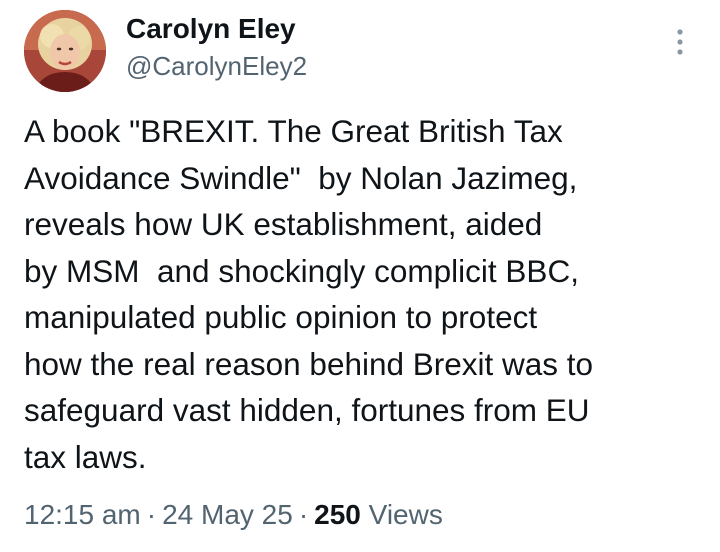 The image size is (720, 552). I want to click on tweet-text-line: manipulated public opinion to protect, so click(281, 317).